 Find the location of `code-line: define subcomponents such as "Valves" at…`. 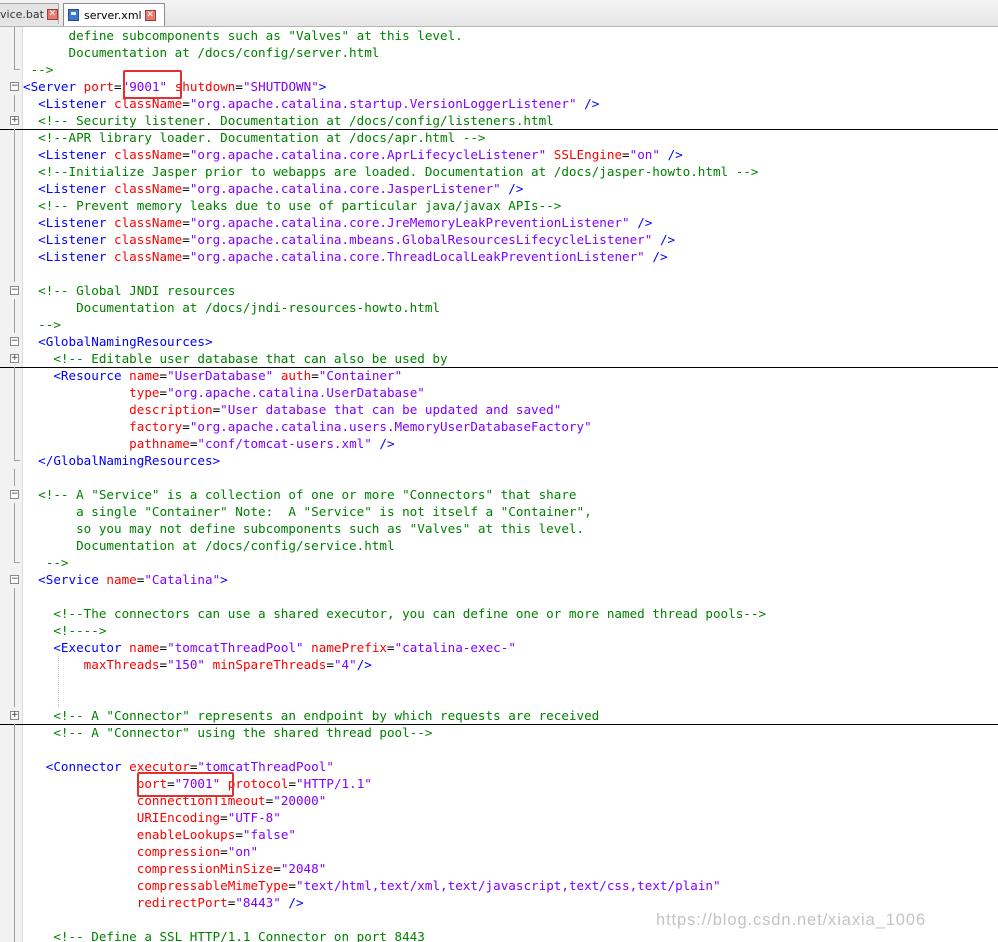

code-line: define subcomponents such as "Valves" at… is located at coordinates (499, 35).